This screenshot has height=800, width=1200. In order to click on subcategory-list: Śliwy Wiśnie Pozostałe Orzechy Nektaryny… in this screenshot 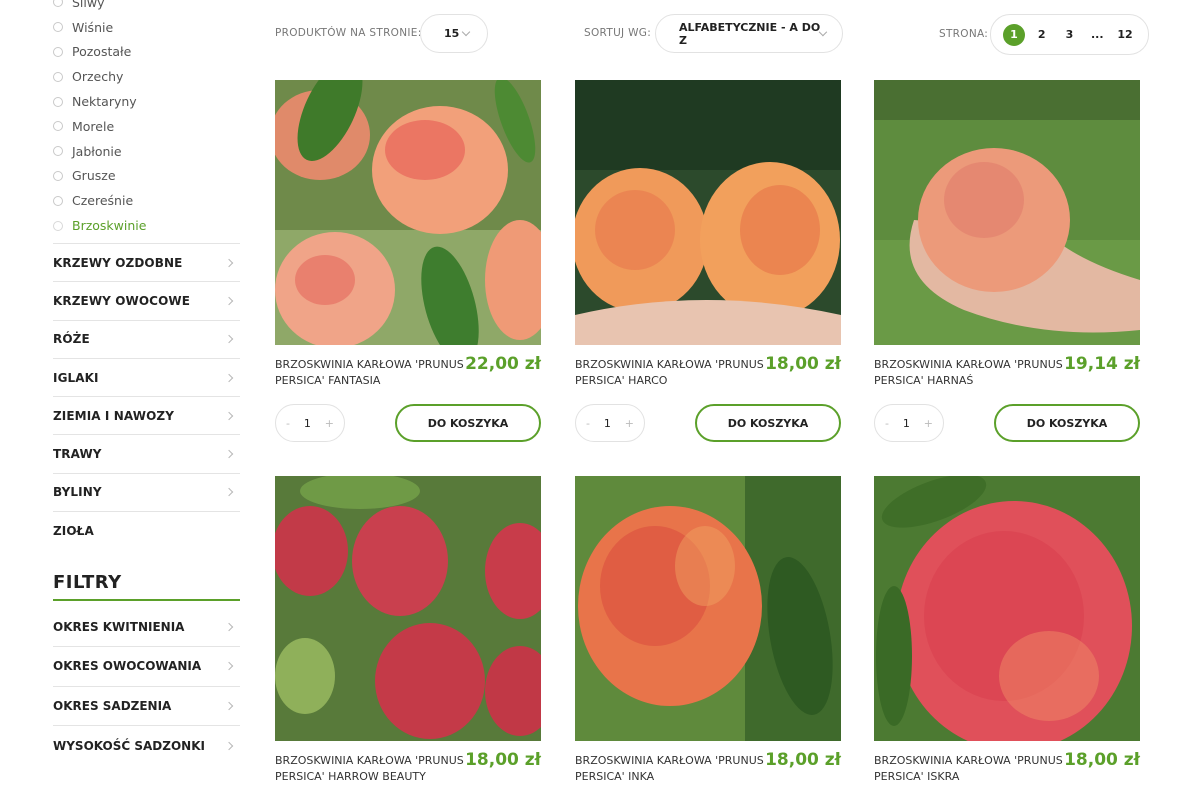, I will do `click(146, 119)`.